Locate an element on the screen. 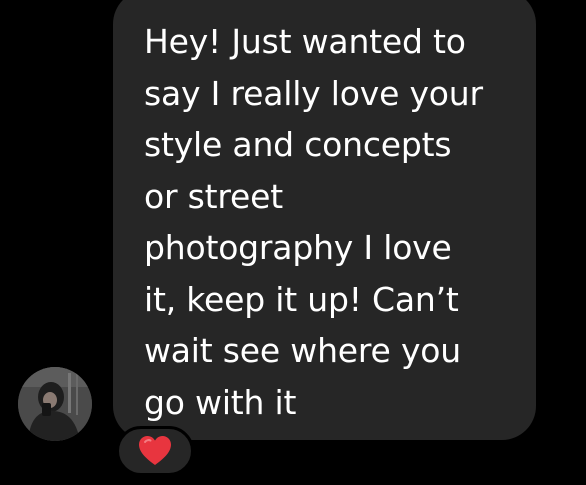 The width and height of the screenshot is (586, 485). heart-icon is located at coordinates (155, 450).